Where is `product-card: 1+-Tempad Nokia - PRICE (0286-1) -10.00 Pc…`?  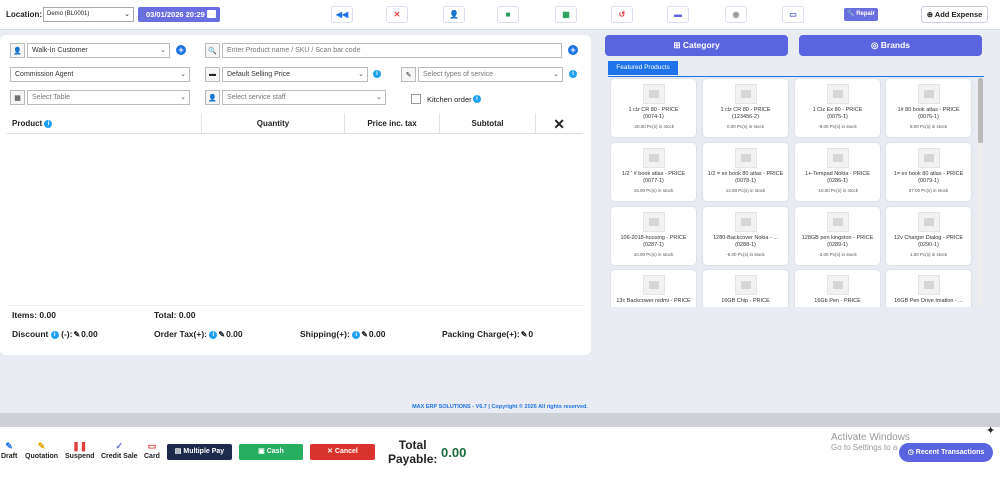
product-card: 1+-Tempad Nokia - PRICE (0286-1) -10.00 Pc… is located at coordinates (837, 172).